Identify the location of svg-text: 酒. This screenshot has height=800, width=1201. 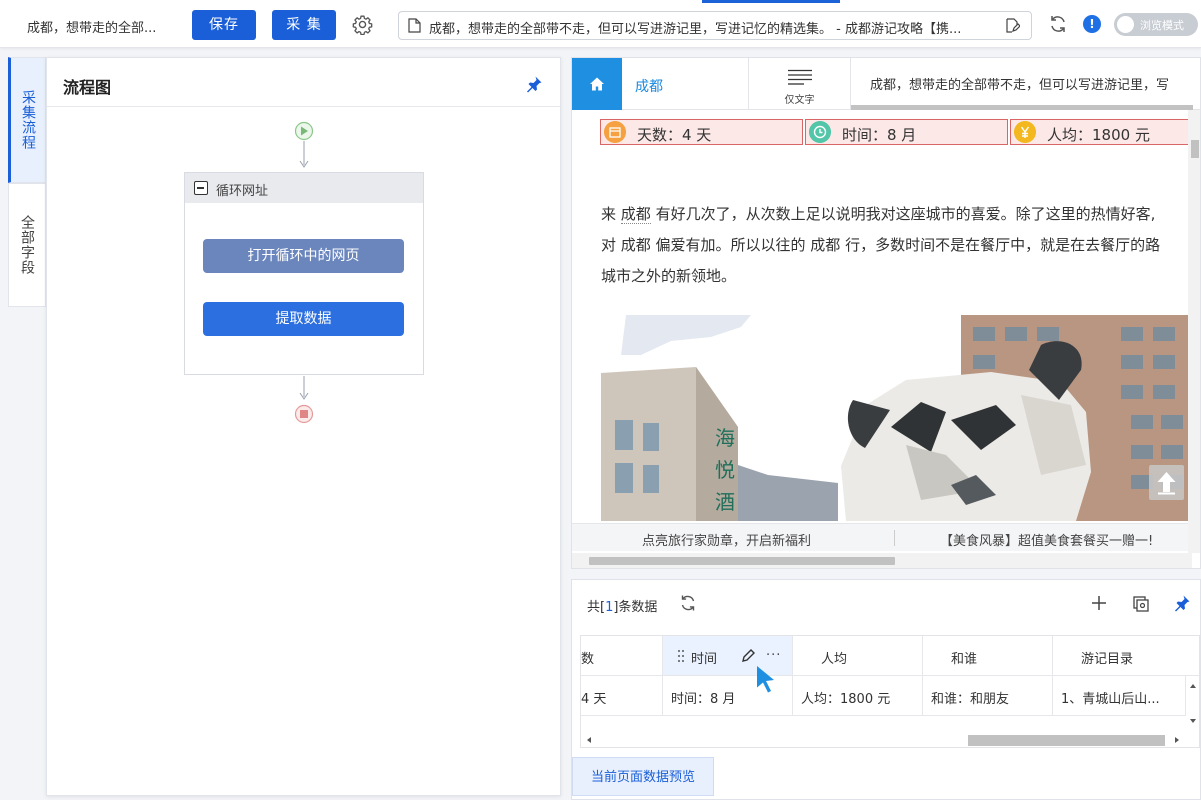
(725, 502).